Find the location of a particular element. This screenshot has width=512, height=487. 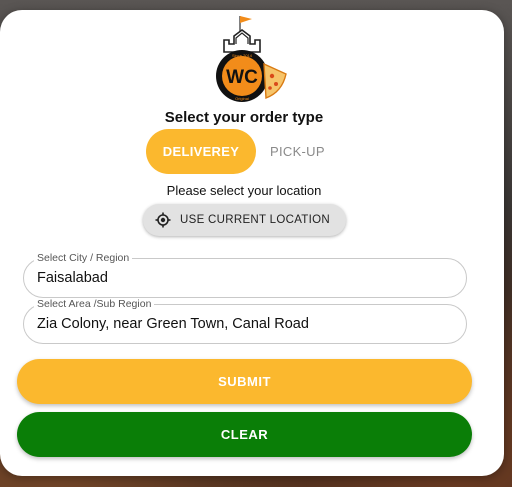

order-type-title: Select your order type is located at coordinates (244, 117).